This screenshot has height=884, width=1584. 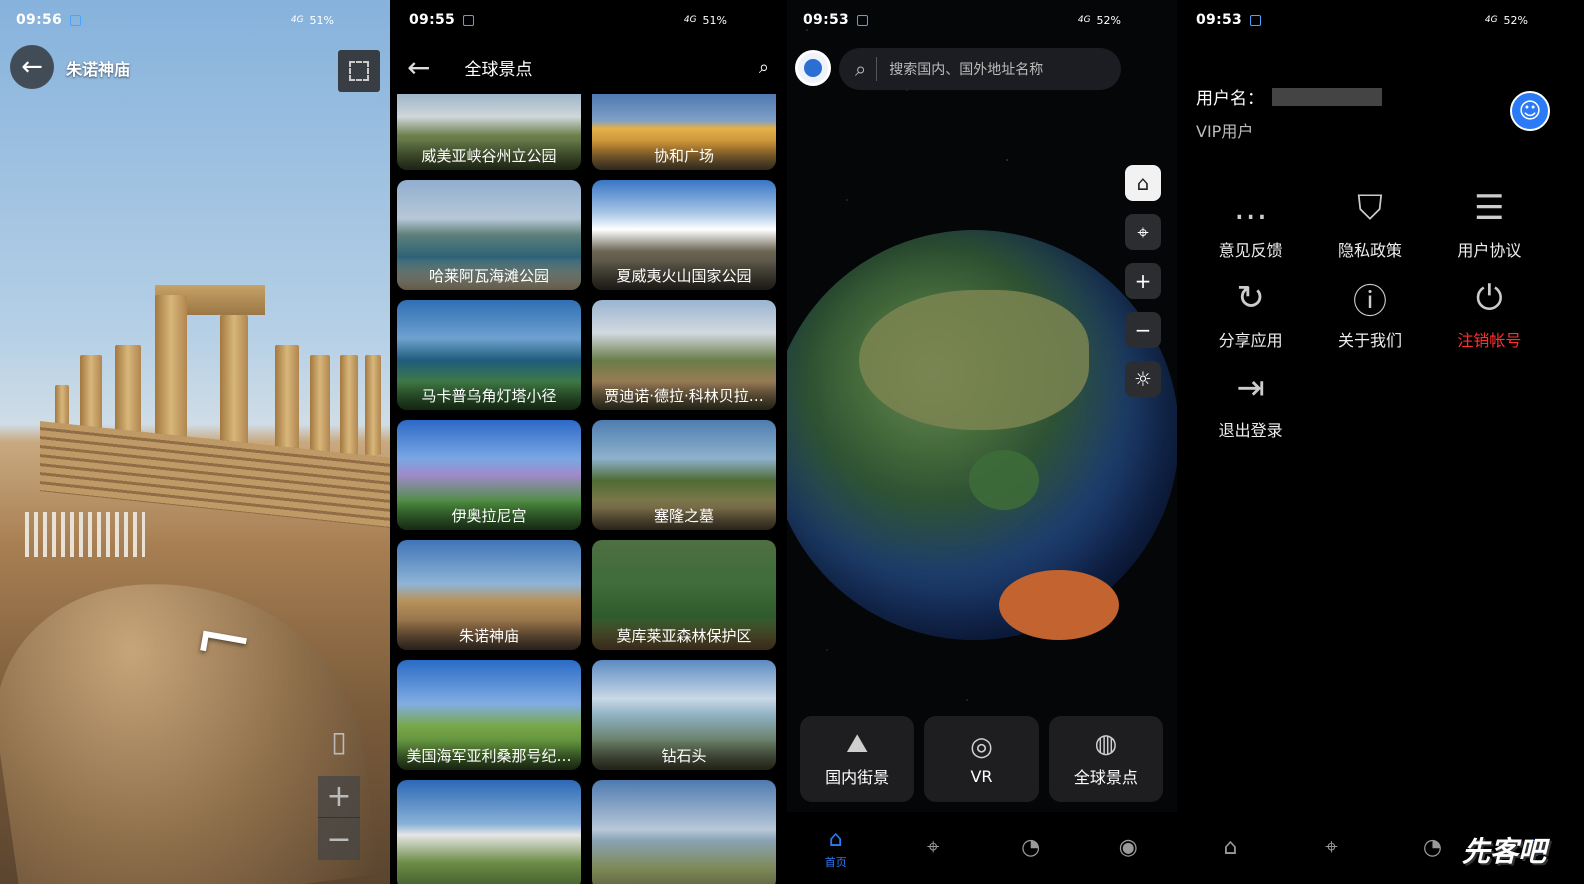 What do you see at coordinates (339, 741) in the screenshot?
I see `phone-orientation-icon: ▯` at bounding box center [339, 741].